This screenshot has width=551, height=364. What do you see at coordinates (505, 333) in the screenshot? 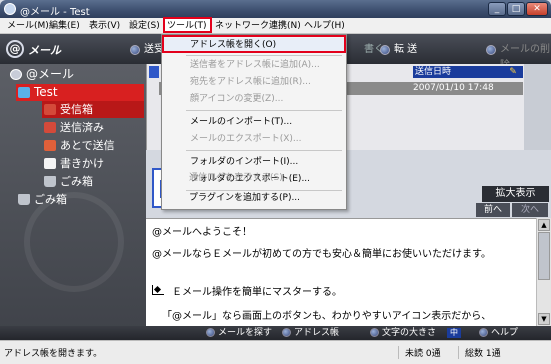
I see `help-label: ヘルプ` at bounding box center [505, 333].